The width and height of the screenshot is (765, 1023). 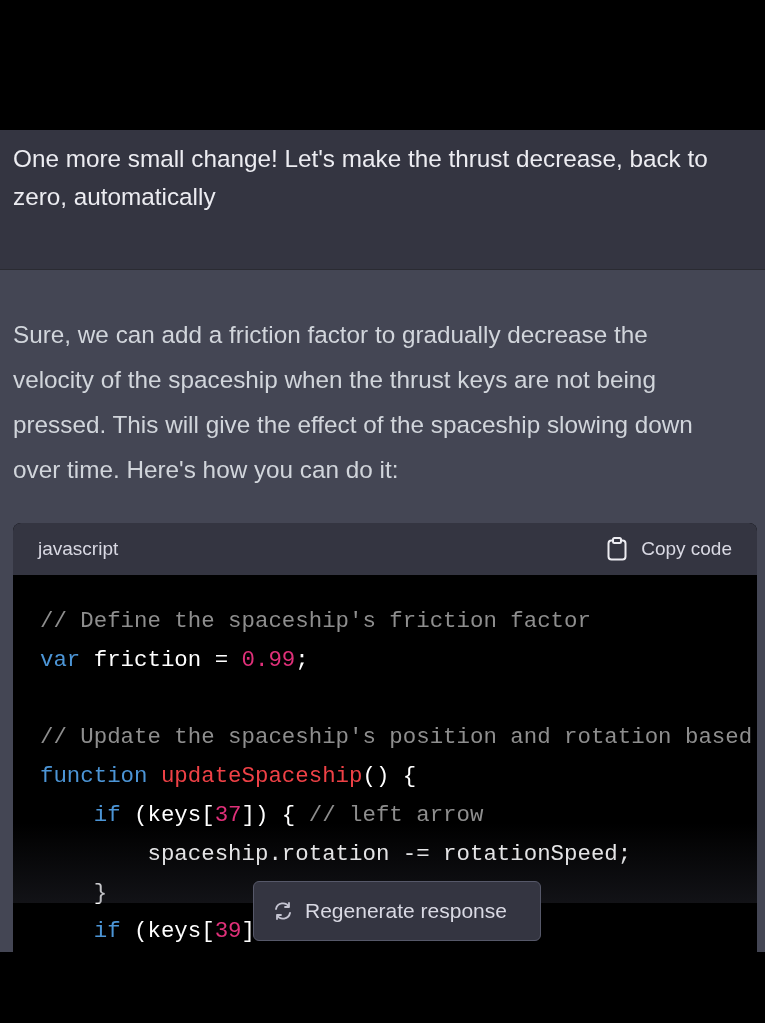 I want to click on code-line: if (keys[39], so click(x=173, y=932).